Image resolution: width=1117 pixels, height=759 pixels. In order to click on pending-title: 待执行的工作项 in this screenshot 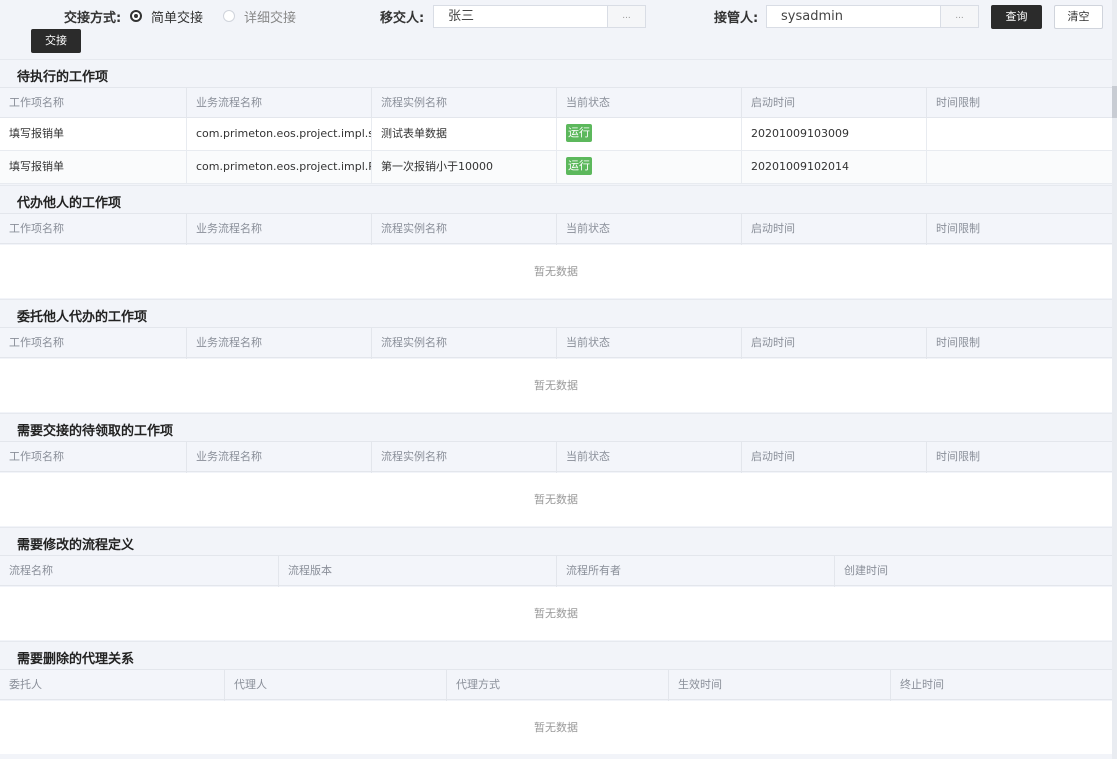, I will do `click(63, 77)`.